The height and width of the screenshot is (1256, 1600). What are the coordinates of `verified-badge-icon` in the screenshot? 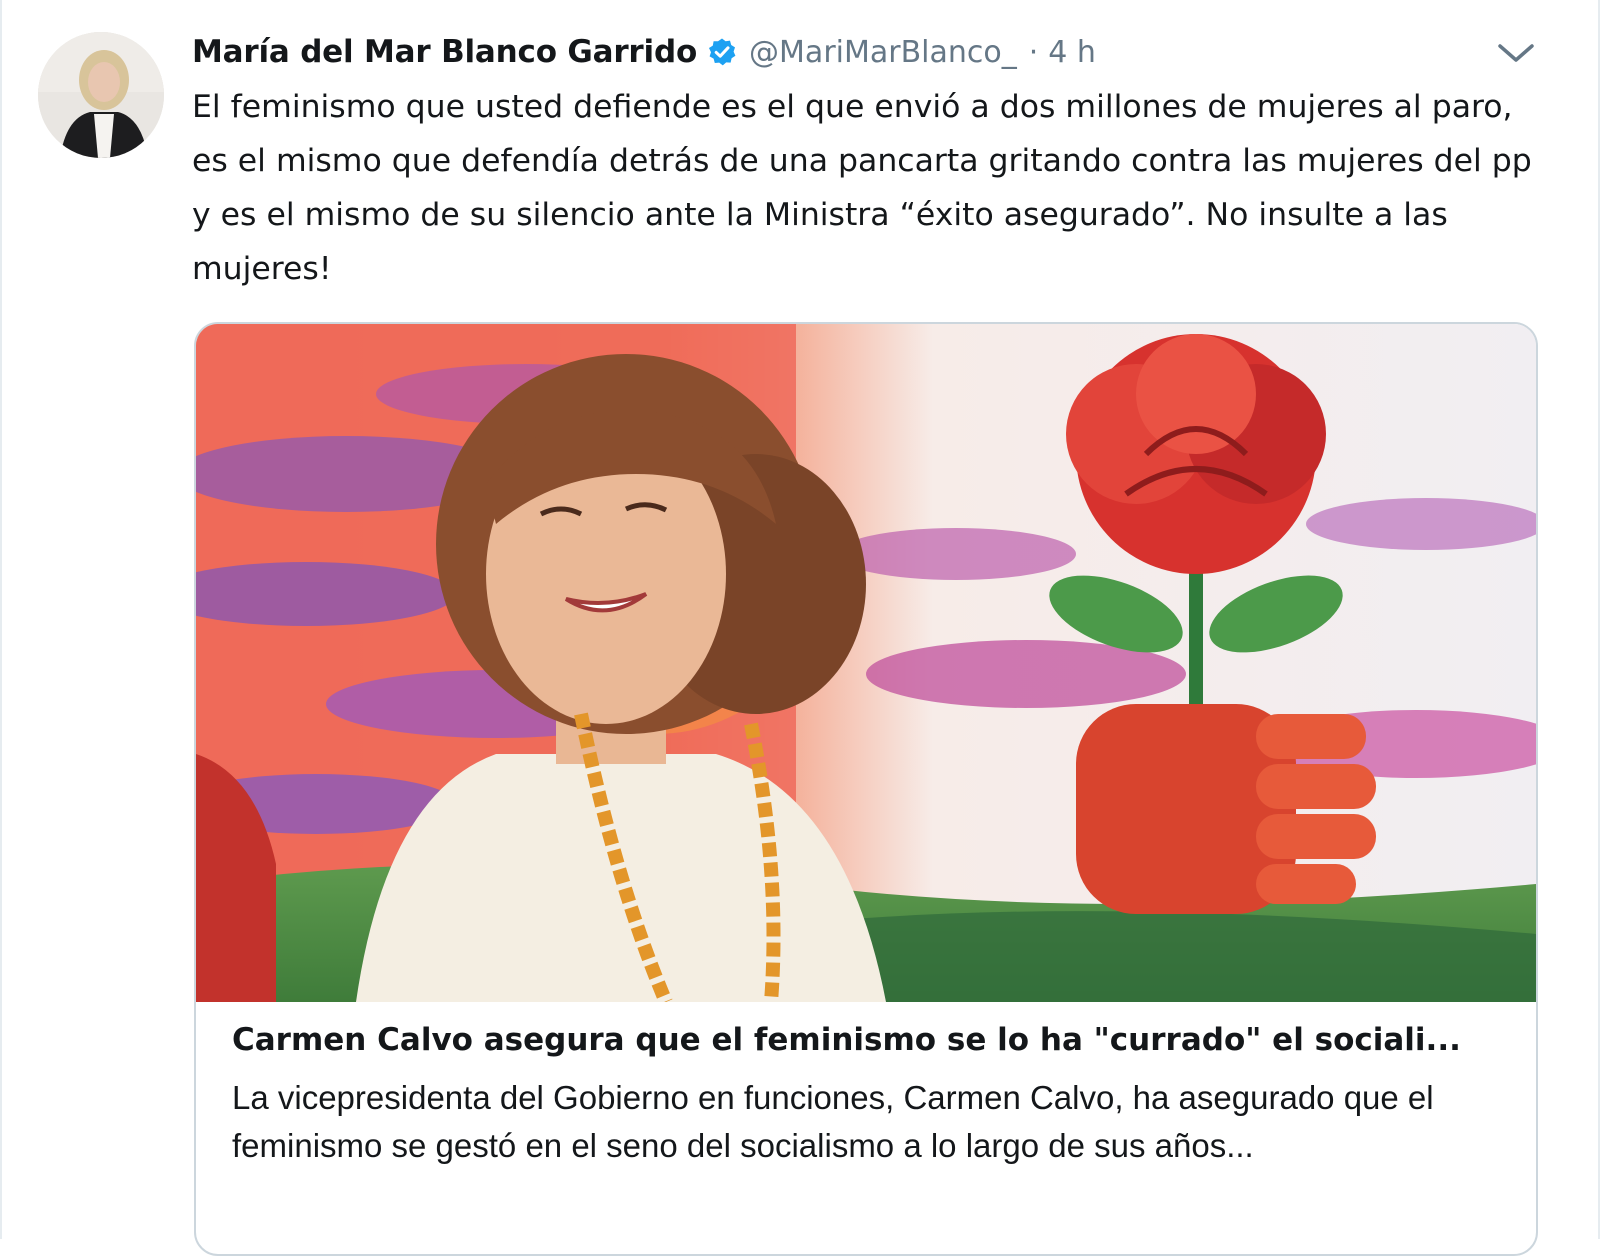 It's located at (722, 52).